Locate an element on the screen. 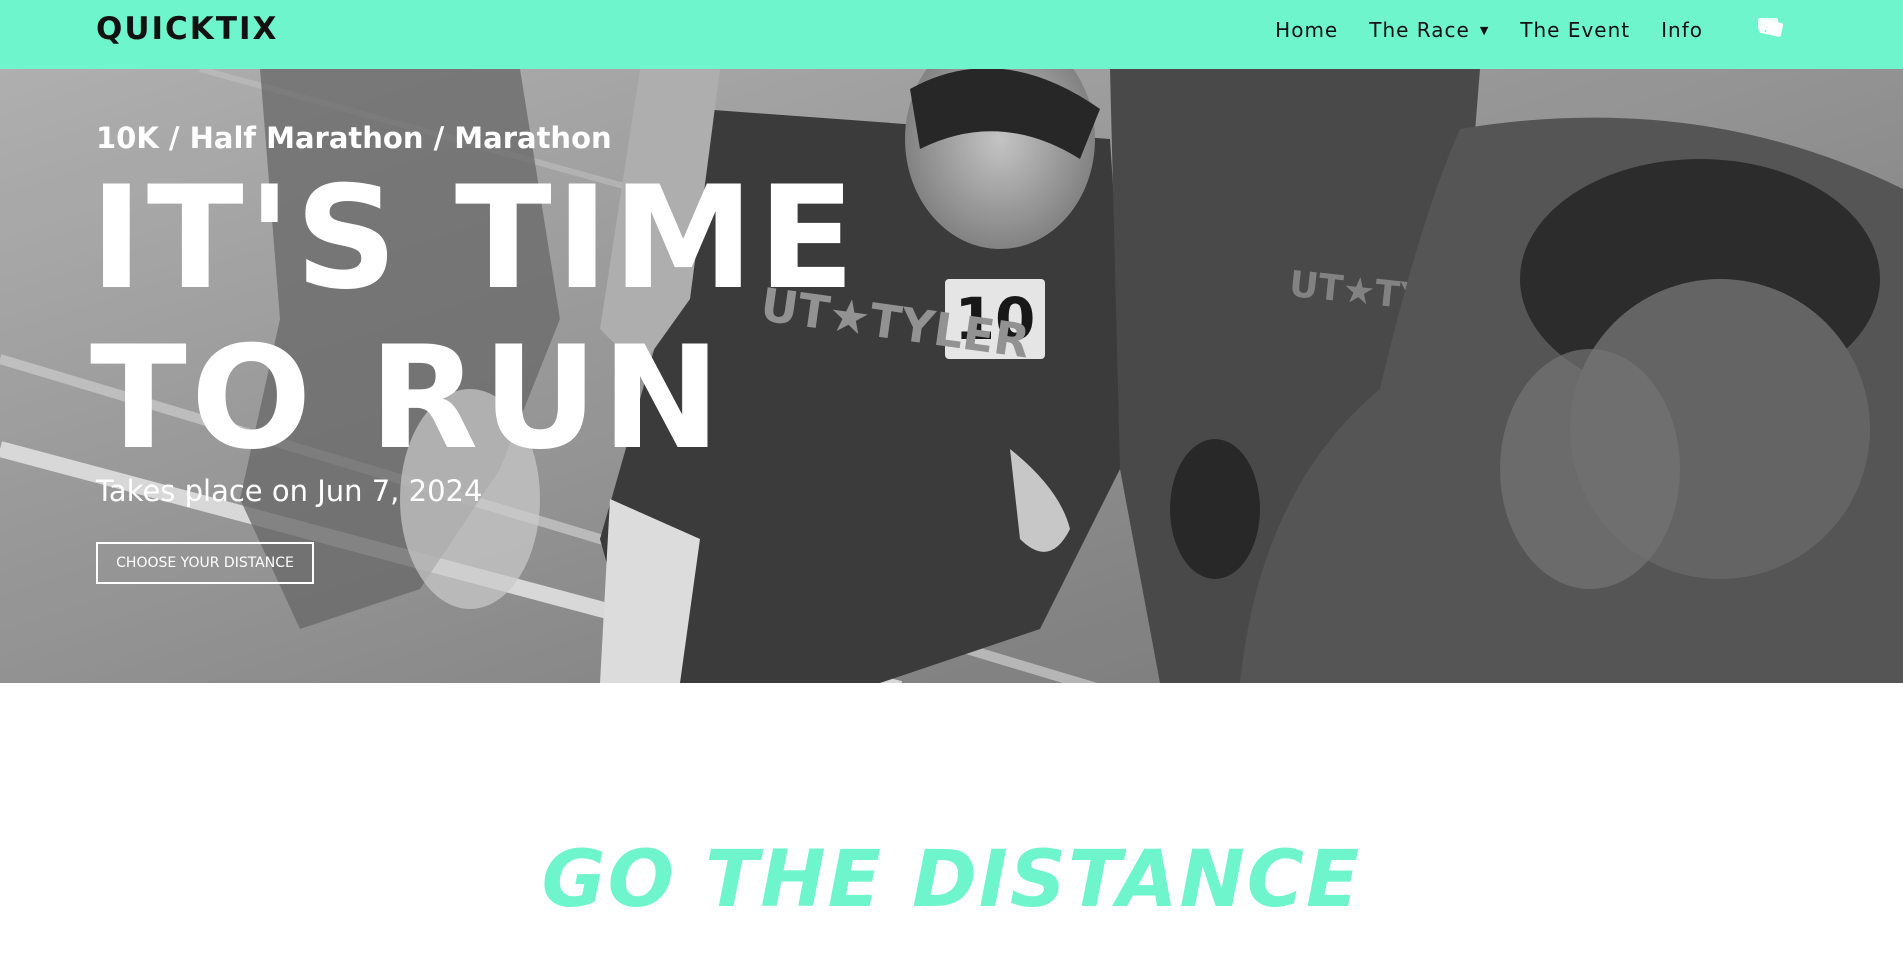 This screenshot has height=974, width=1903. nav-links: Home The Race ▼ The Event Info is located at coordinates (1489, 30).